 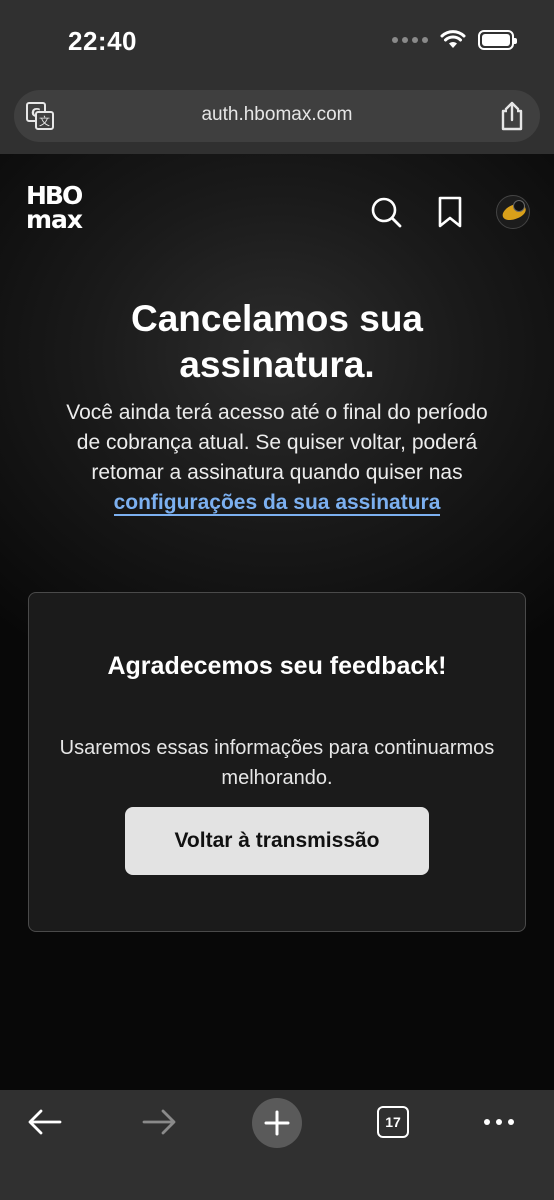 I want to click on url-bar: G 文 auth.hbomax.com, so click(x=277, y=116).